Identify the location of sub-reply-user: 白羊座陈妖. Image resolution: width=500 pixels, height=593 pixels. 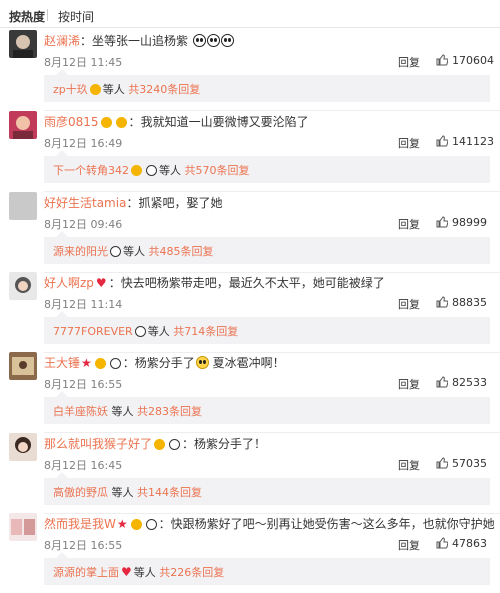
(80, 411).